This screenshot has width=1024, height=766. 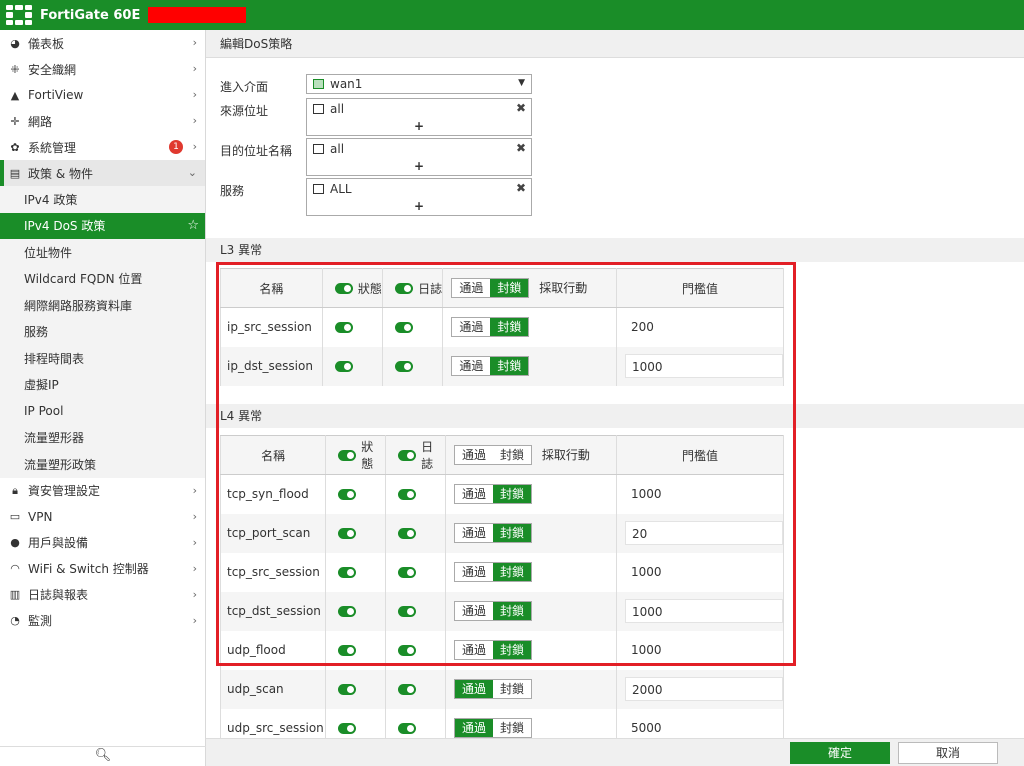 I want to click on sidebar-item-security-profiles: 🔒︎ 資安管理設定 ›, so click(x=102, y=491).